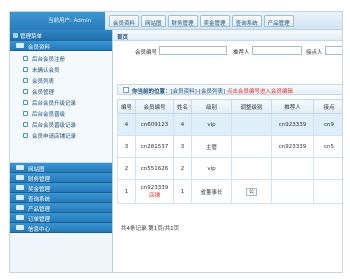 Image resolution: width=350 pixels, height=280 pixels. I want to click on table-row: 1 cn923339 店铺 1 省董事长 公, so click(229, 191).